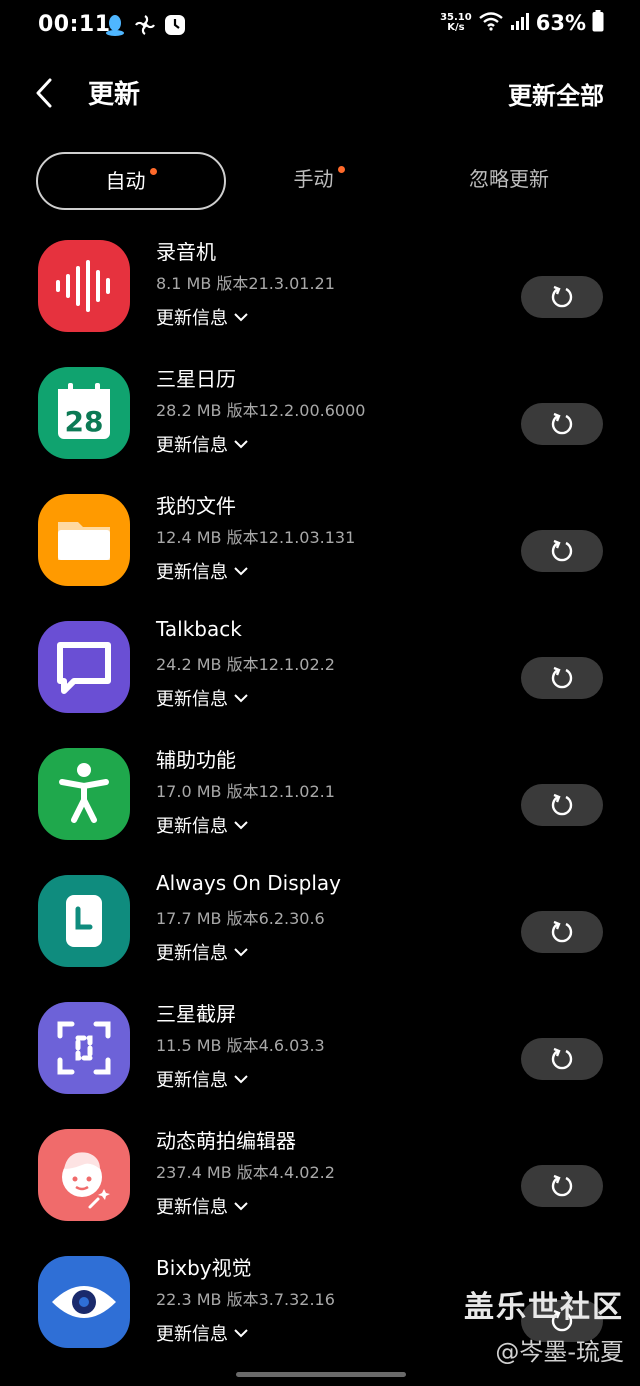 This screenshot has width=640, height=1386. I want to click on aod-clock-icon, so click(84, 921).